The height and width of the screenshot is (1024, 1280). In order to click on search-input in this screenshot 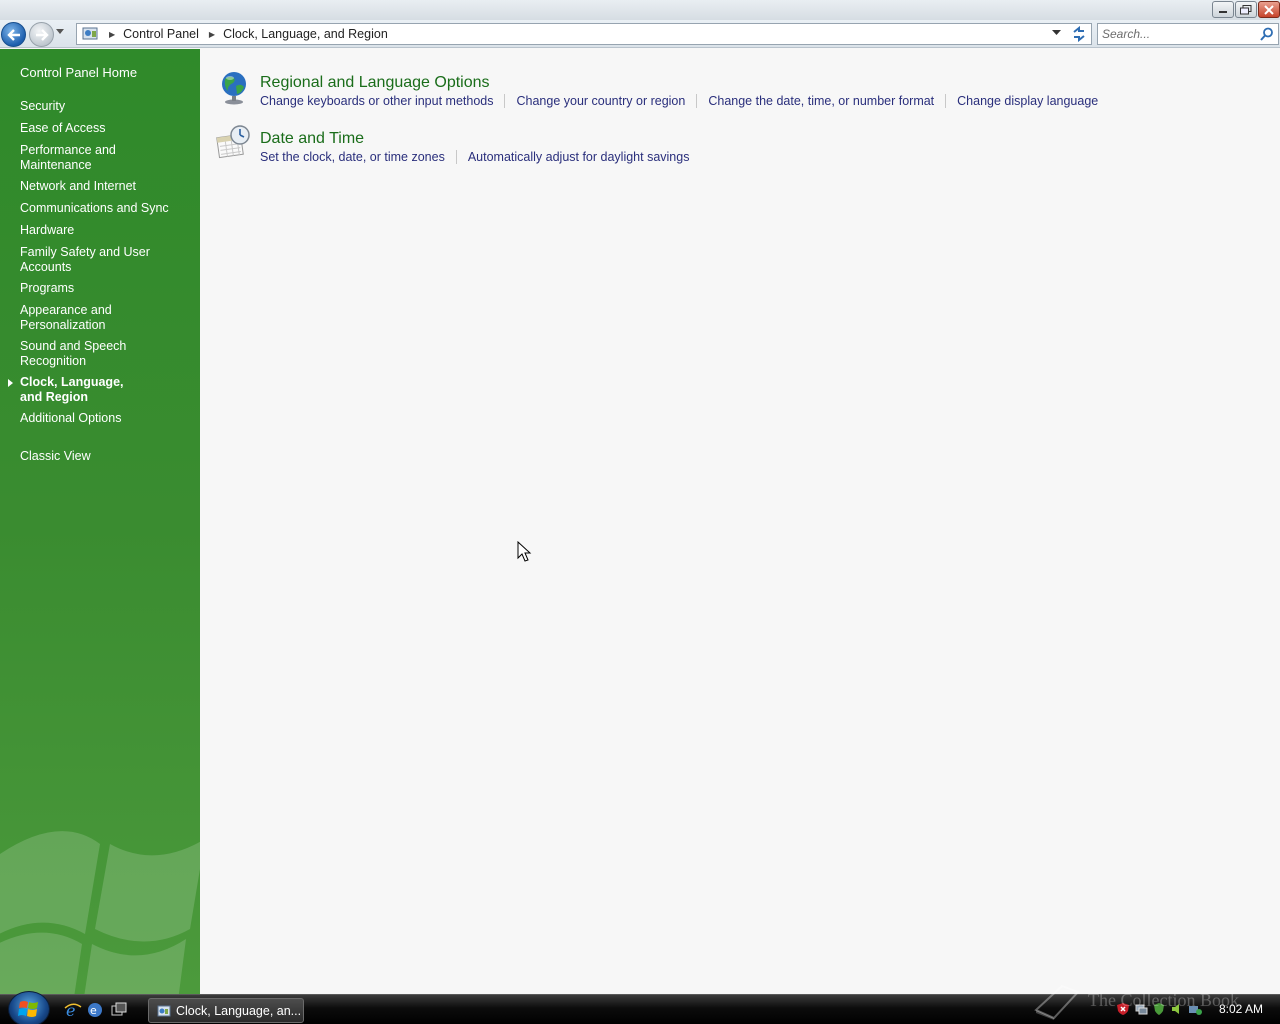, I will do `click(1177, 34)`.